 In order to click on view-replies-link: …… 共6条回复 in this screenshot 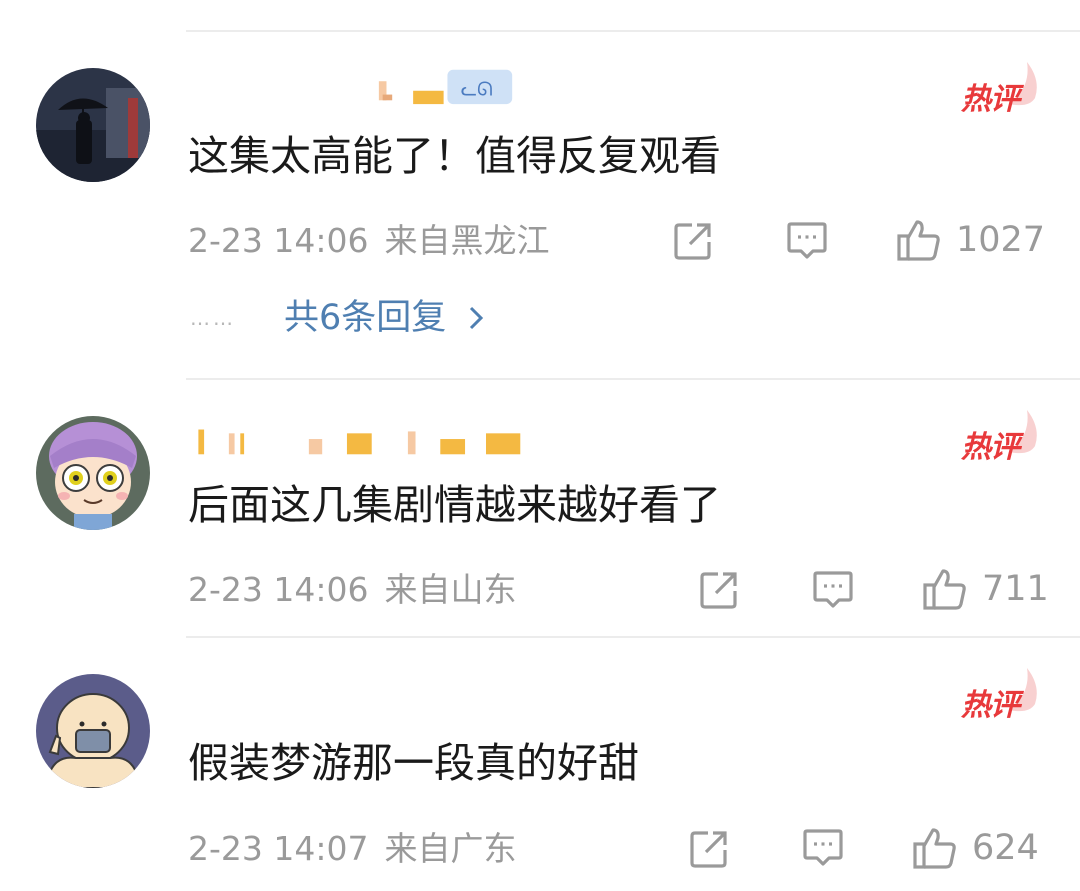, I will do `click(337, 318)`.